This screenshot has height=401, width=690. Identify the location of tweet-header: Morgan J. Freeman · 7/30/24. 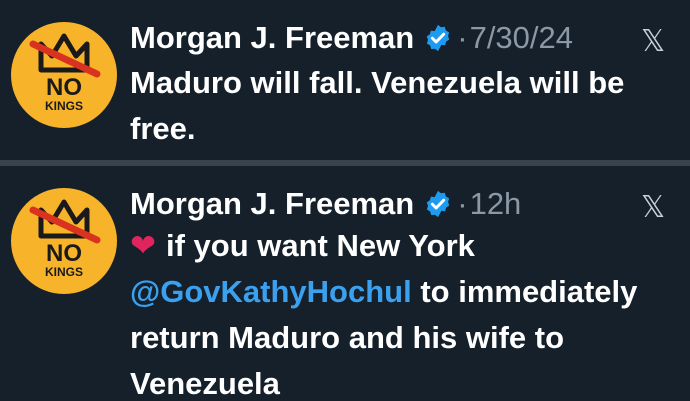
(351, 38).